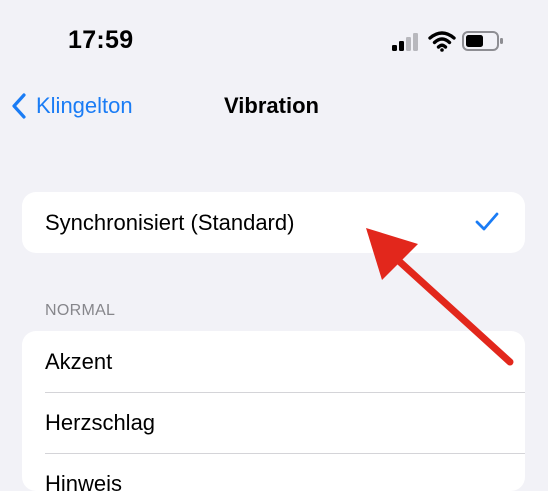 Image resolution: width=548 pixels, height=491 pixels. Describe the element at coordinates (19, 106) in the screenshot. I see `chevron-left-icon` at that location.